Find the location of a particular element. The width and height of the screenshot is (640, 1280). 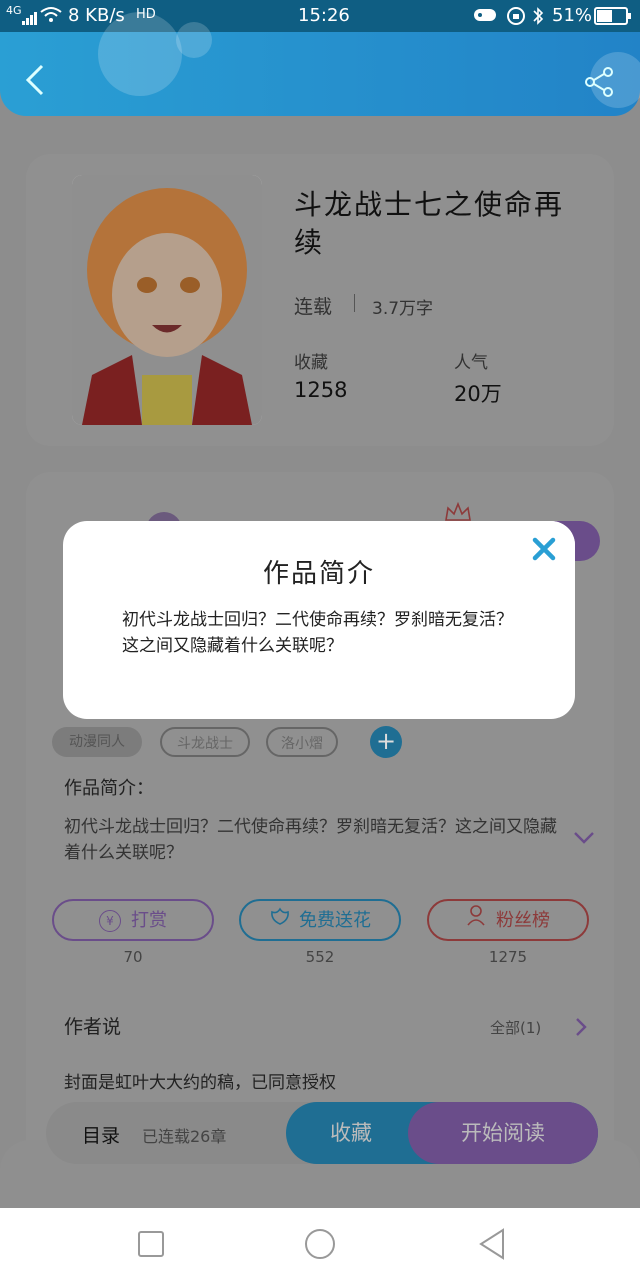

popularity-label: 人气 is located at coordinates (471, 363).